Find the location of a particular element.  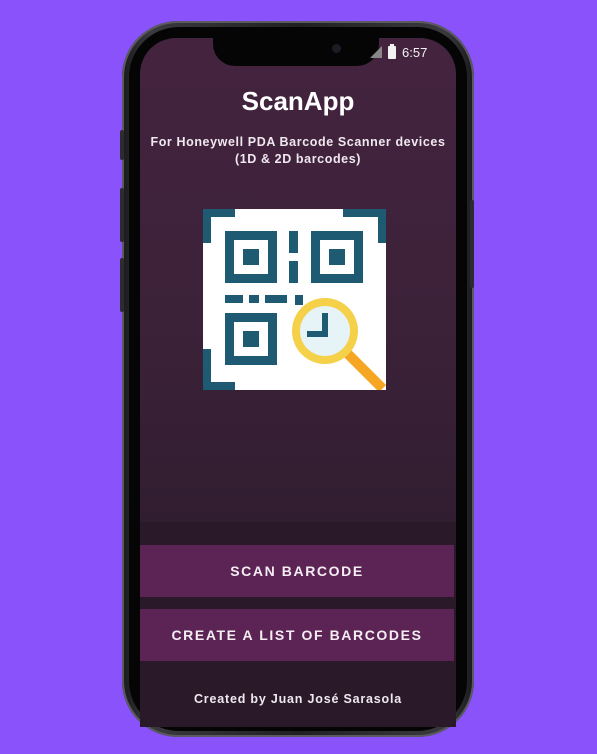

side-button-volume-down is located at coordinates (122, 285).